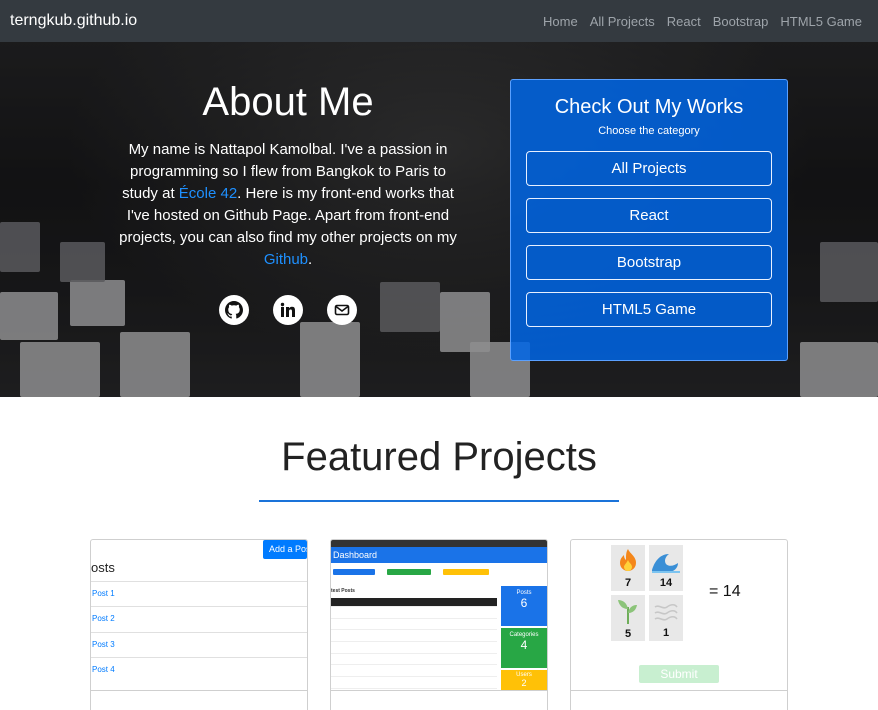 This screenshot has height=710, width=878. What do you see at coordinates (288, 102) in the screenshot?
I see `about-title: About Me` at bounding box center [288, 102].